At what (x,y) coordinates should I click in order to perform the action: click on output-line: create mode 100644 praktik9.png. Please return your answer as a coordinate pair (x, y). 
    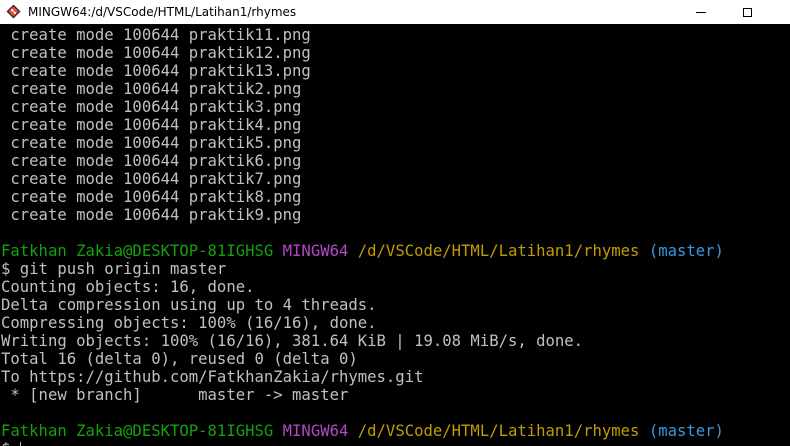
    Looking at the image, I should click on (151, 215).